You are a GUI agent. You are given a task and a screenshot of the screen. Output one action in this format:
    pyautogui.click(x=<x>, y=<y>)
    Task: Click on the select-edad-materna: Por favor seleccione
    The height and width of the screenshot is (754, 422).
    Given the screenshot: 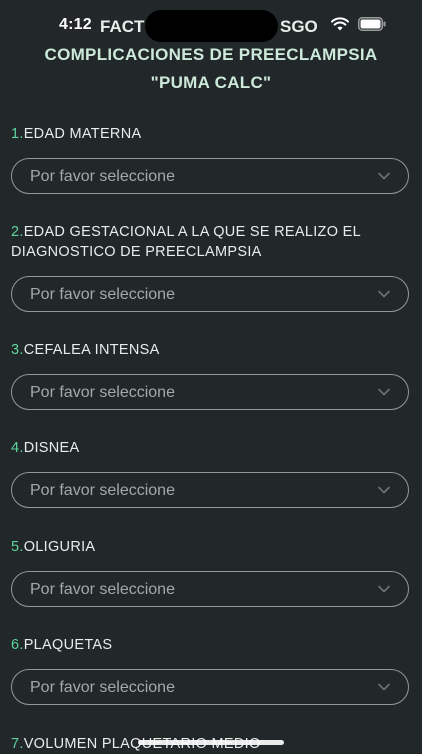 What is the action you would take?
    pyautogui.click(x=210, y=176)
    